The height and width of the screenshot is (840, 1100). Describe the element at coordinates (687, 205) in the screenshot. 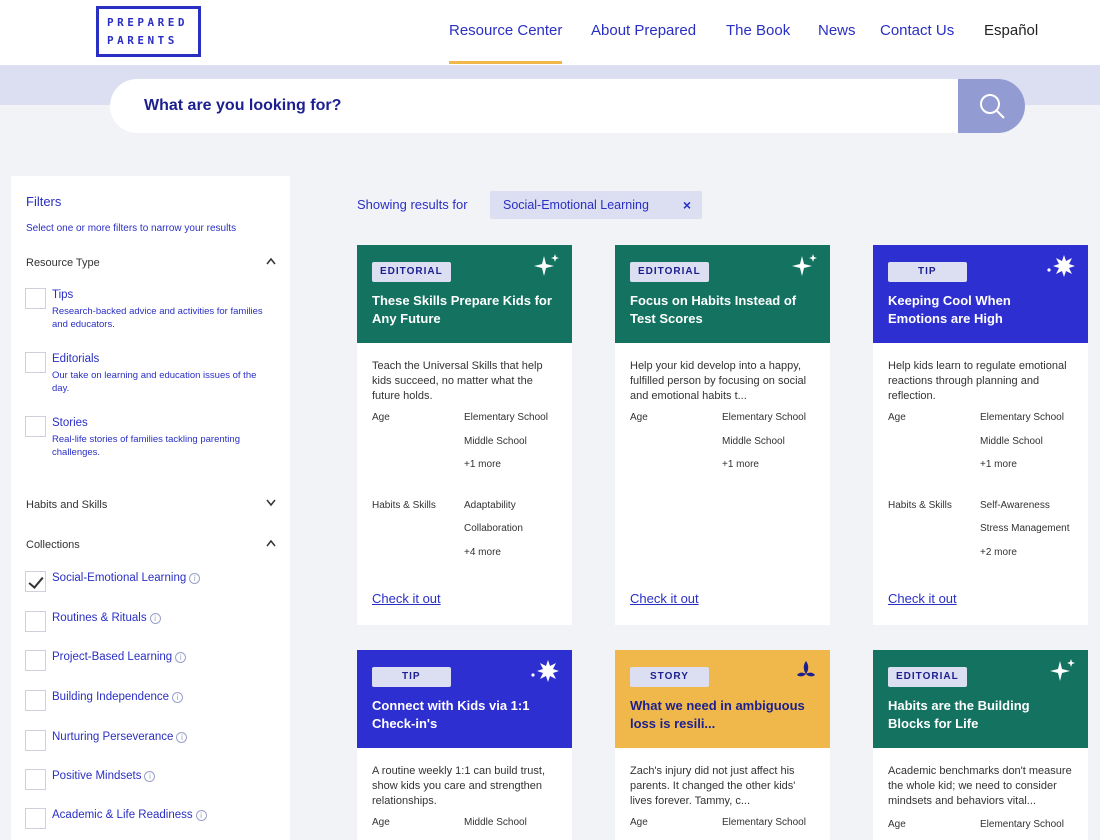

I see `close-icon: ×` at that location.